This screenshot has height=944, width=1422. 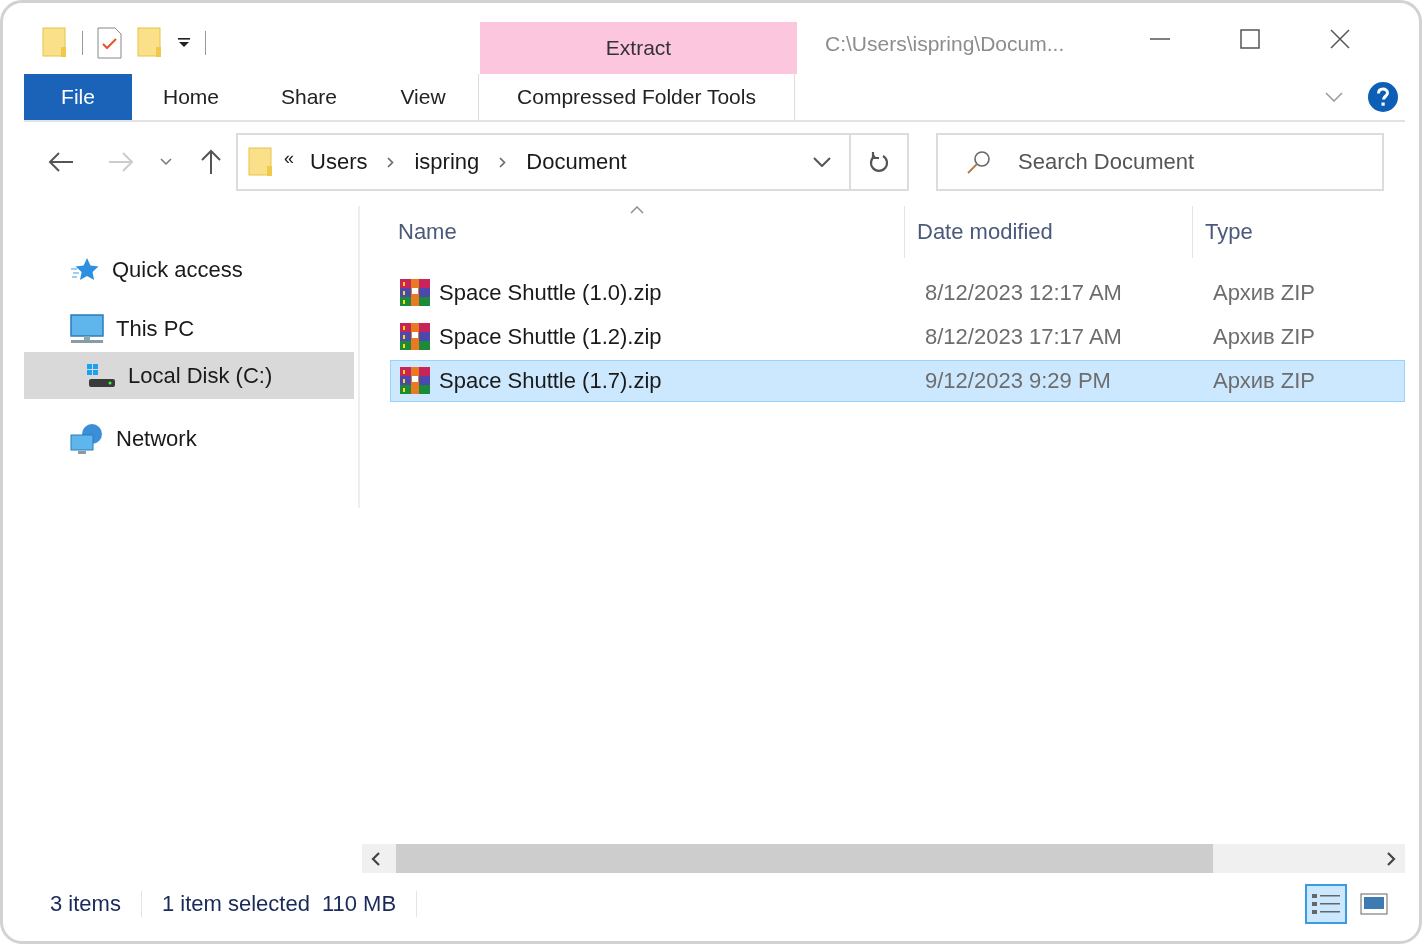 I want to click on drive-icon, so click(x=101, y=375).